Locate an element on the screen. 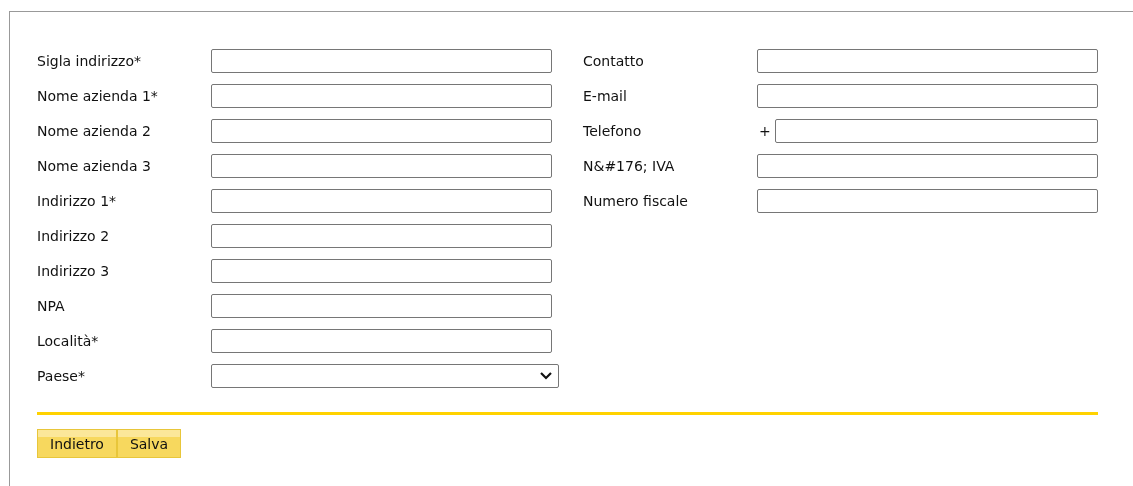 The height and width of the screenshot is (486, 1133). field-label: Indirizzo 3 is located at coordinates (74, 271).